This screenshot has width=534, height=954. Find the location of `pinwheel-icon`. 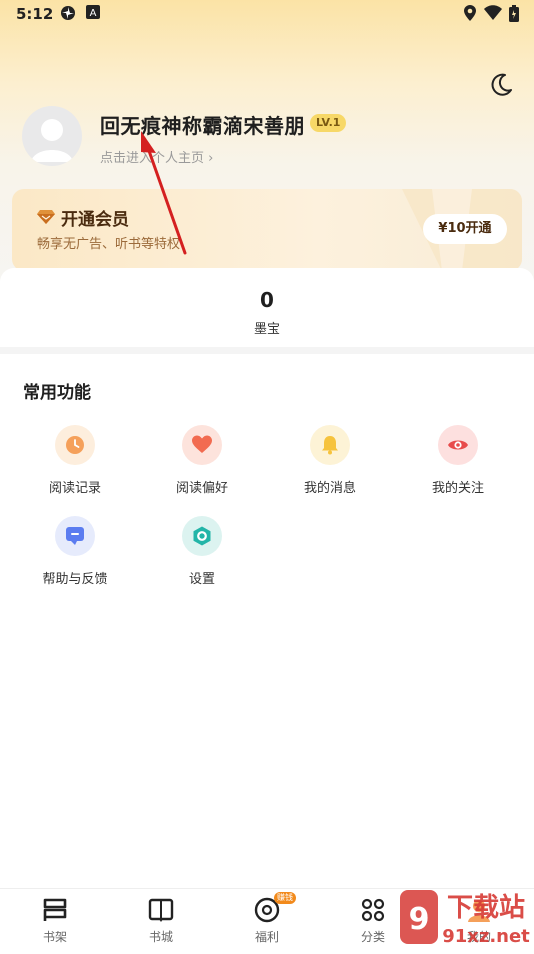

pinwheel-icon is located at coordinates (68, 15).